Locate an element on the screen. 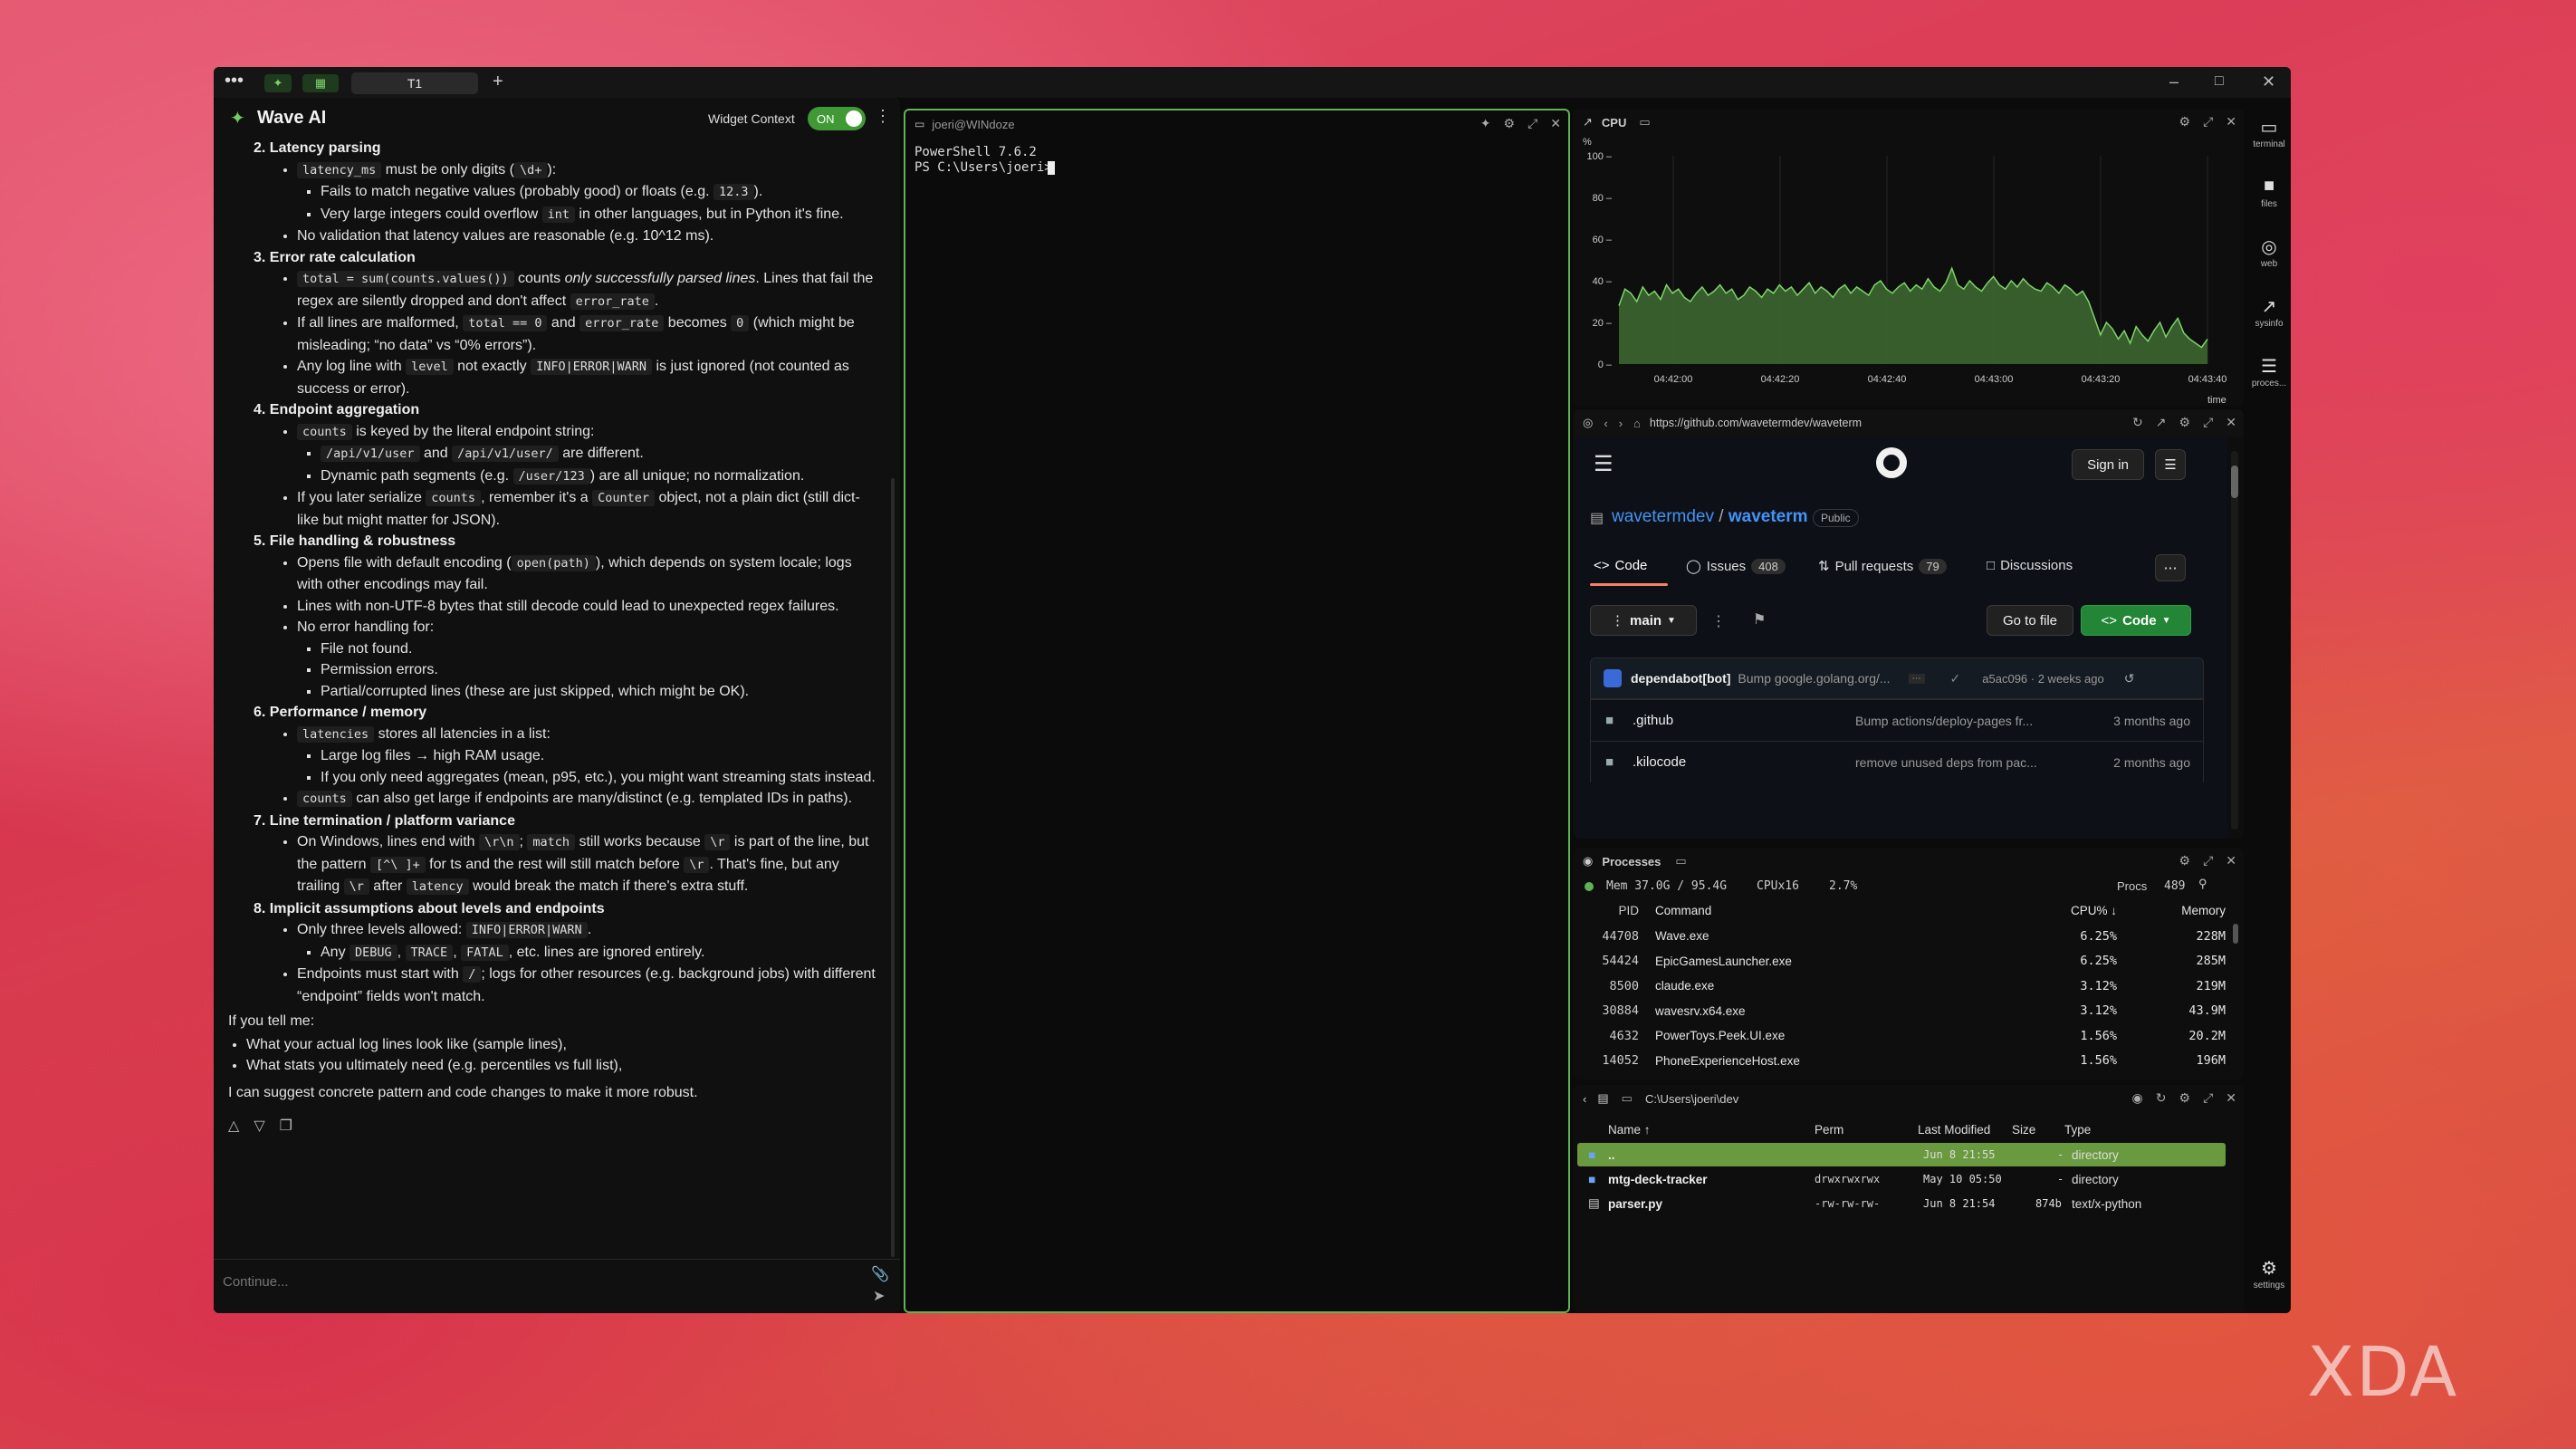  ai-chat-input is located at coordinates (535, 1281).